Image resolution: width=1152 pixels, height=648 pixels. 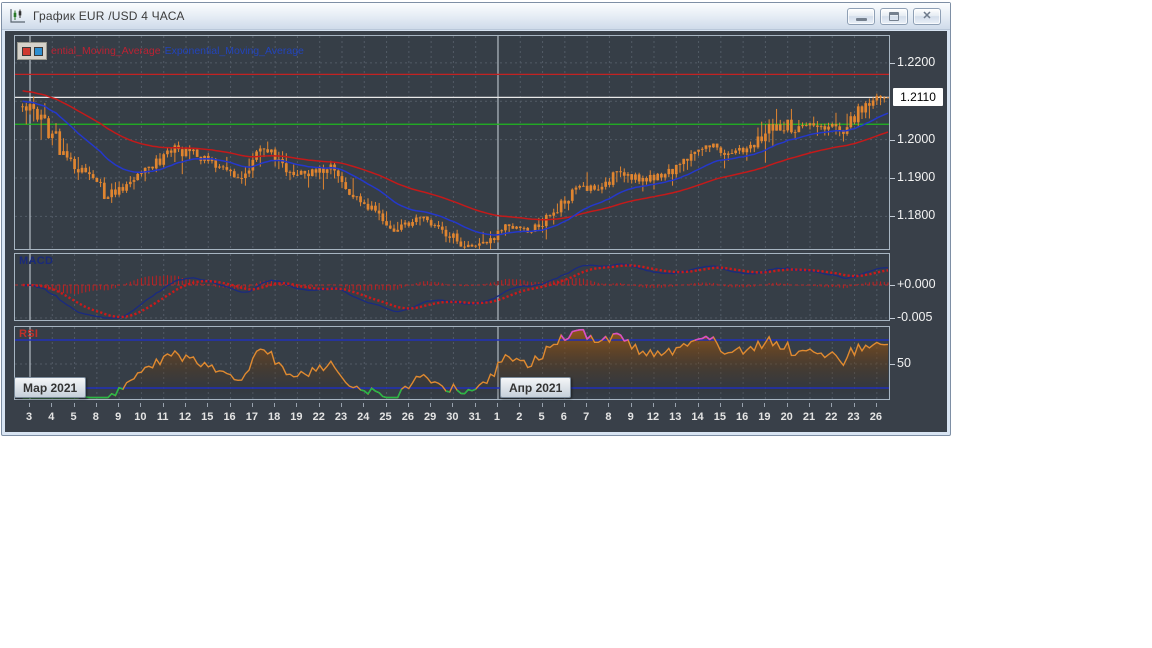 What do you see at coordinates (32, 51) in the screenshot?
I see `indicator-swatch-buttons` at bounding box center [32, 51].